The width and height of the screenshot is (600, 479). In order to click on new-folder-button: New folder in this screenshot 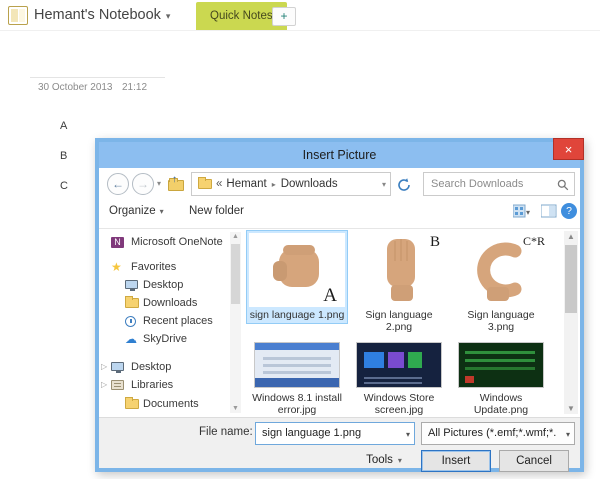, I will do `click(216, 211)`.